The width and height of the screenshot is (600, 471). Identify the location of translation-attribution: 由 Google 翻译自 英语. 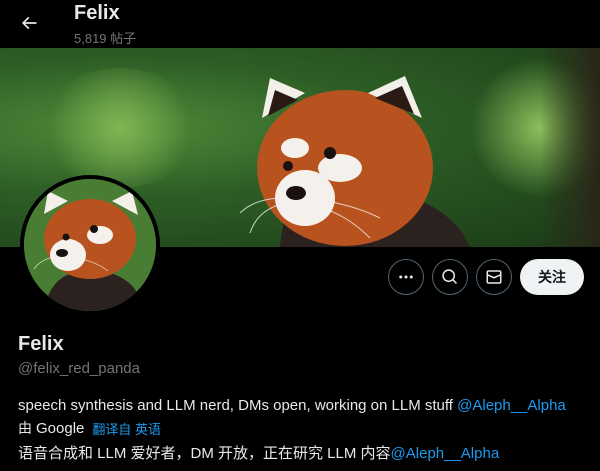
(89, 428).